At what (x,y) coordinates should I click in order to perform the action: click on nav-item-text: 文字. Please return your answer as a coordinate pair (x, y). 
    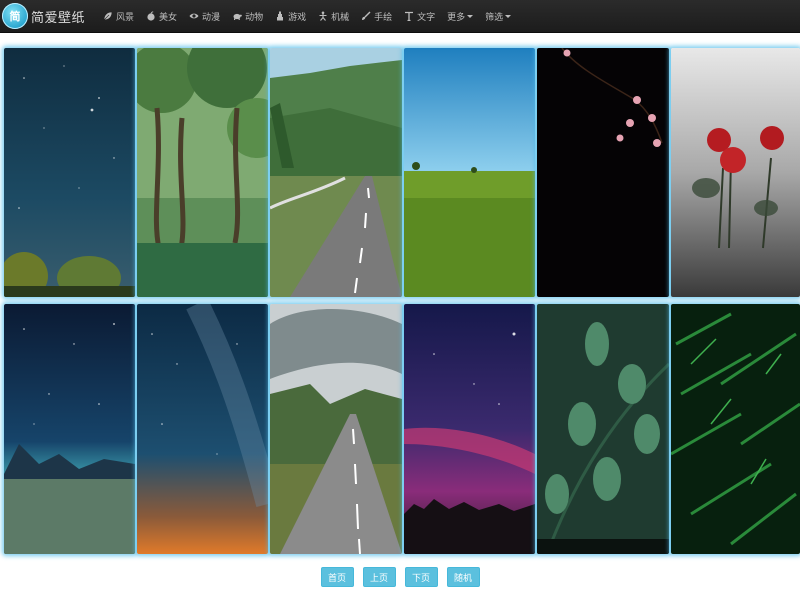
    Looking at the image, I should click on (419, 16).